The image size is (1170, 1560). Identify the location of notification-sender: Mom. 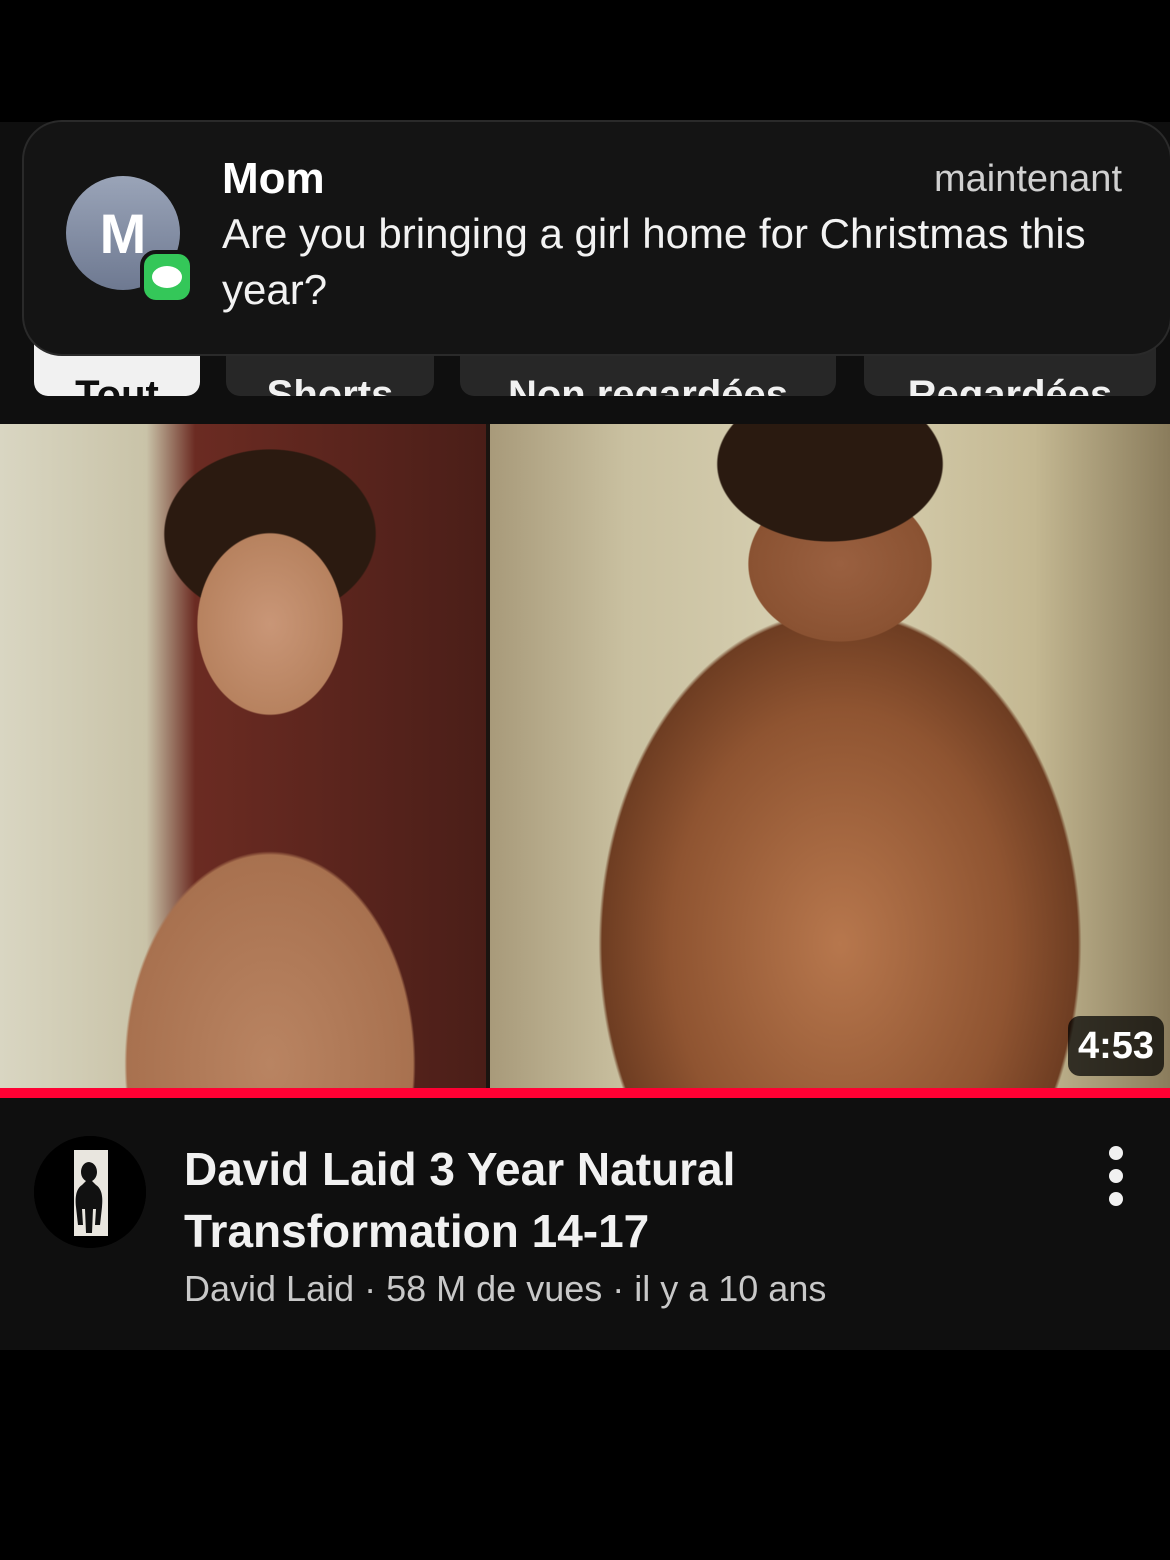
(273, 178).